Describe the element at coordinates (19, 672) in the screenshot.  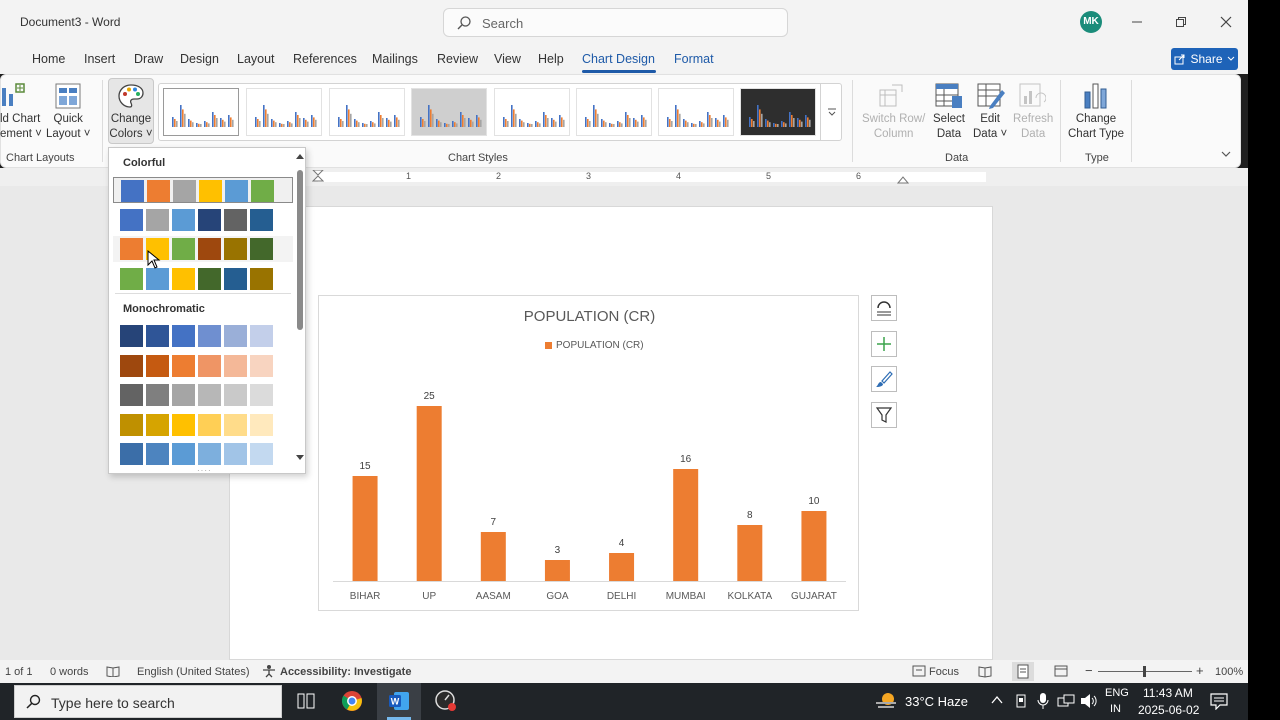
I see `page-count: 1 of 1` at that location.